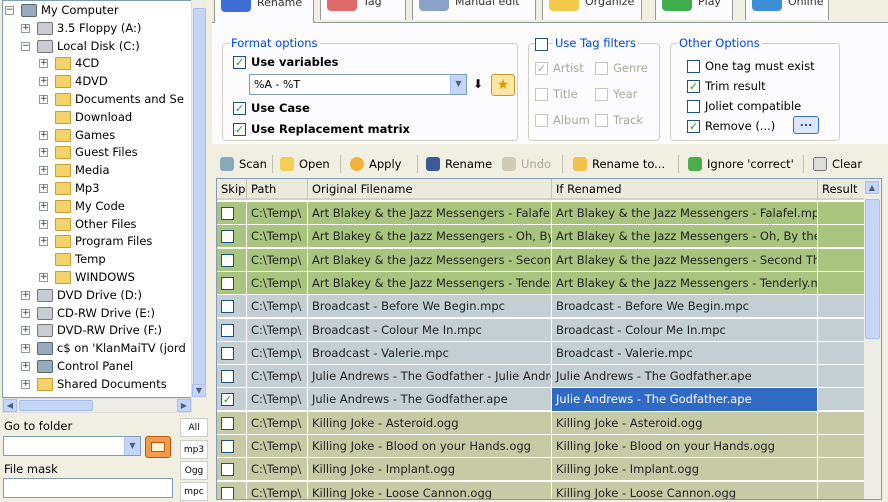 The height and width of the screenshot is (502, 888). I want to click on clear-button: Clear, so click(837, 164).